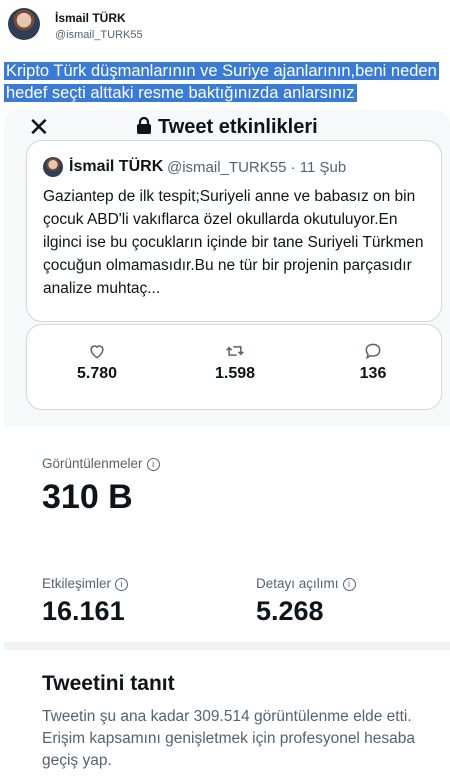 The image size is (450, 782). I want to click on detail-expands-label: Detayı açılımı i, so click(306, 583).